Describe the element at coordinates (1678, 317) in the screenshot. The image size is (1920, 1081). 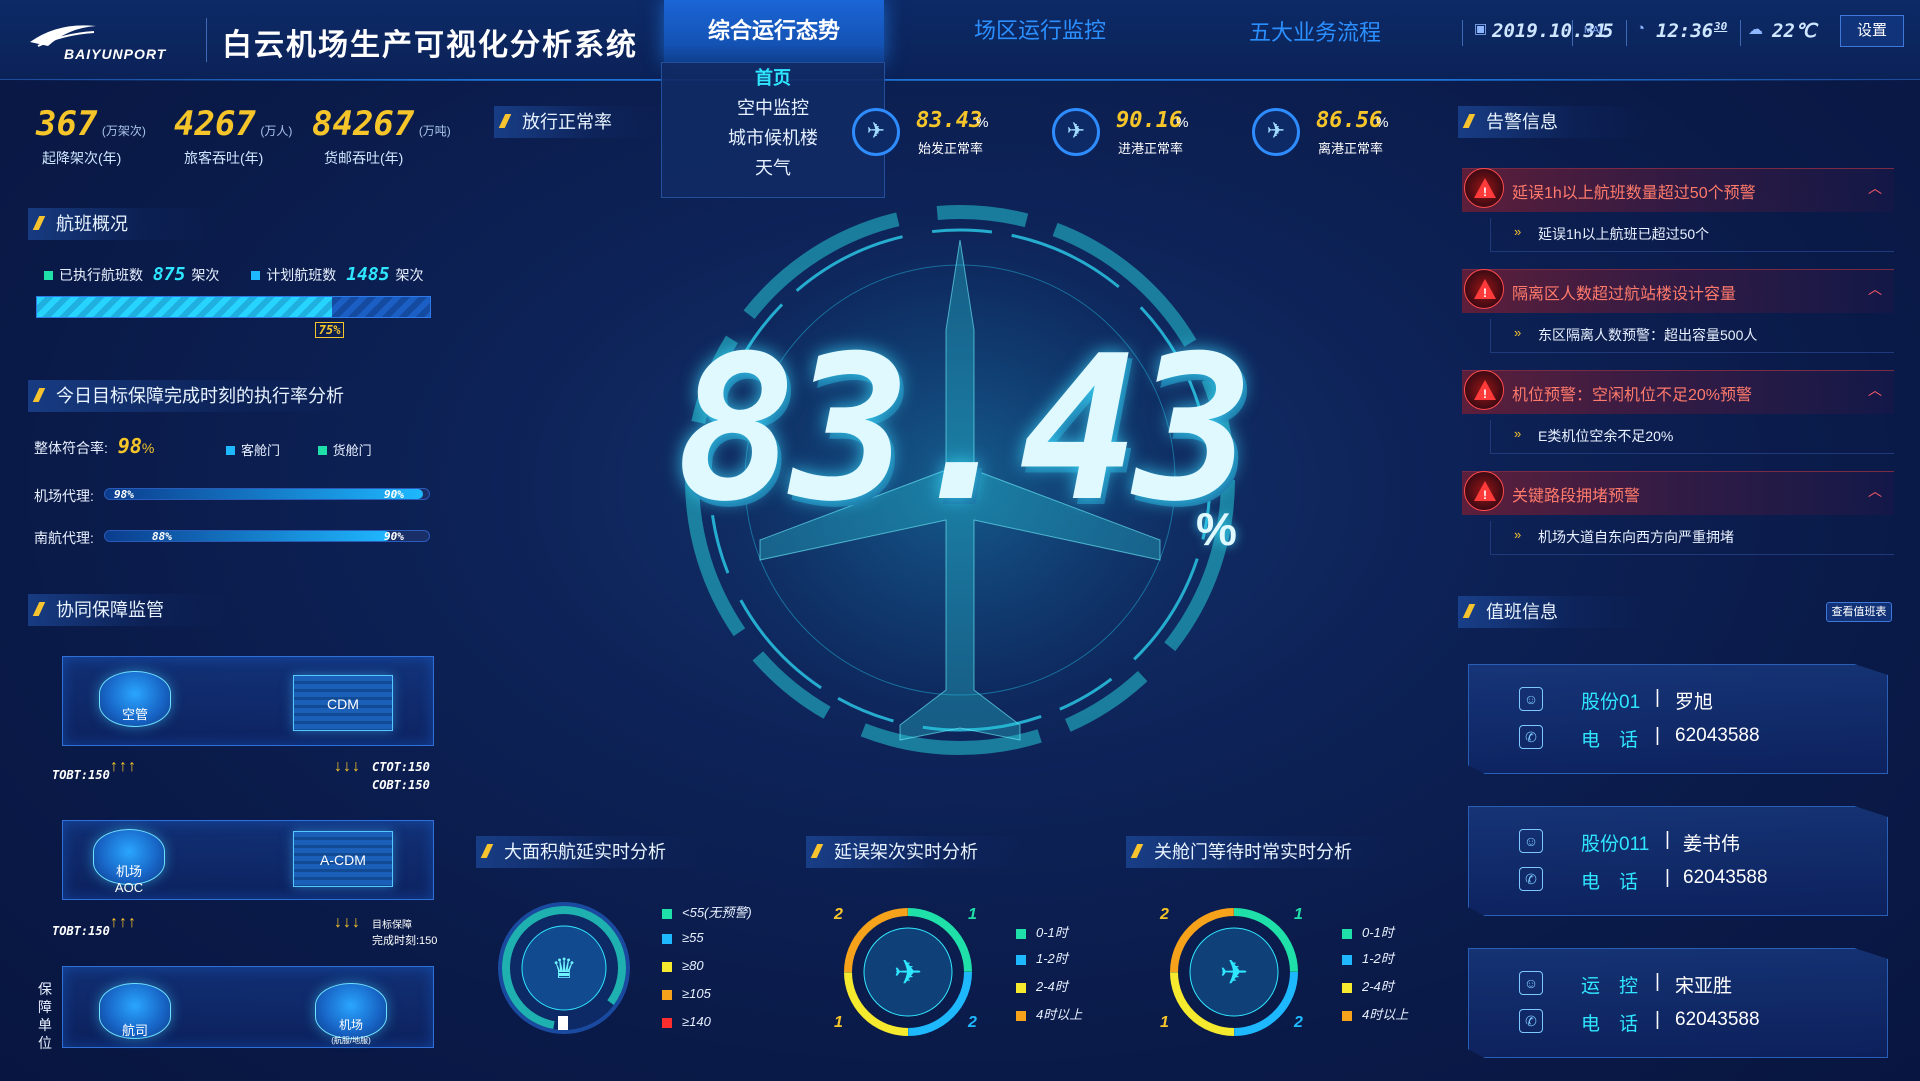
I see `alert-item: ! 隔离区人数超过航站楼设计容量 ︿ » 东区隔离人数预警：超出容量500人` at that location.